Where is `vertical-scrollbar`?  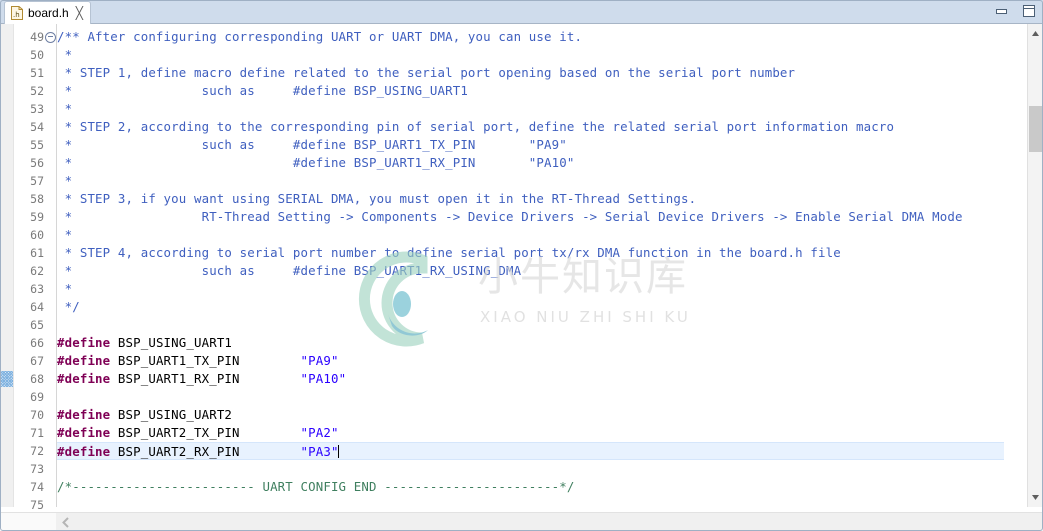 vertical-scrollbar is located at coordinates (1035, 265).